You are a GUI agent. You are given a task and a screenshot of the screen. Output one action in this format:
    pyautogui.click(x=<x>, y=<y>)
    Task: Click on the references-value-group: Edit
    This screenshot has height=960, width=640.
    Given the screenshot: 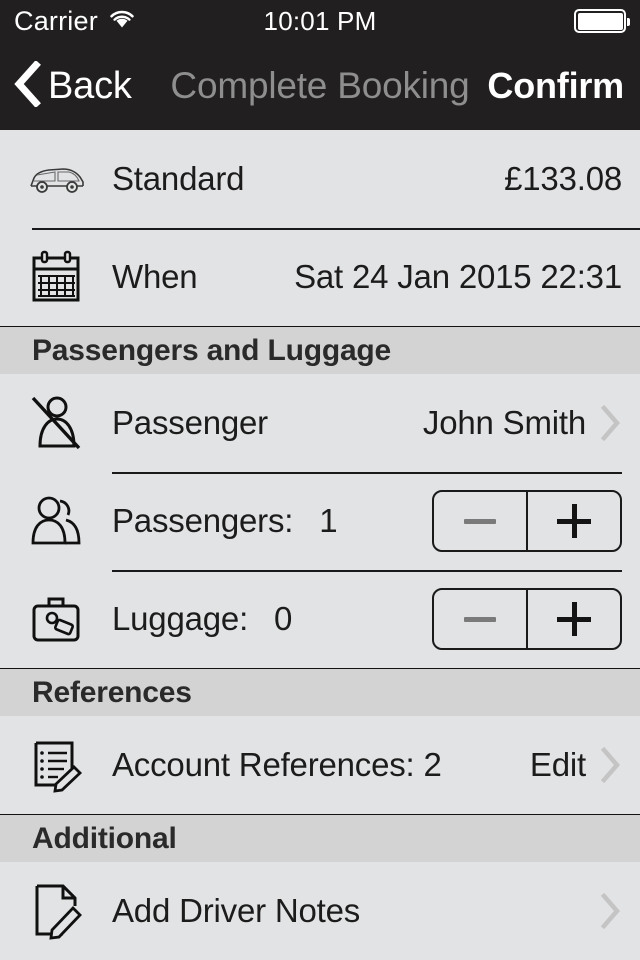 What is the action you would take?
    pyautogui.click(x=576, y=765)
    